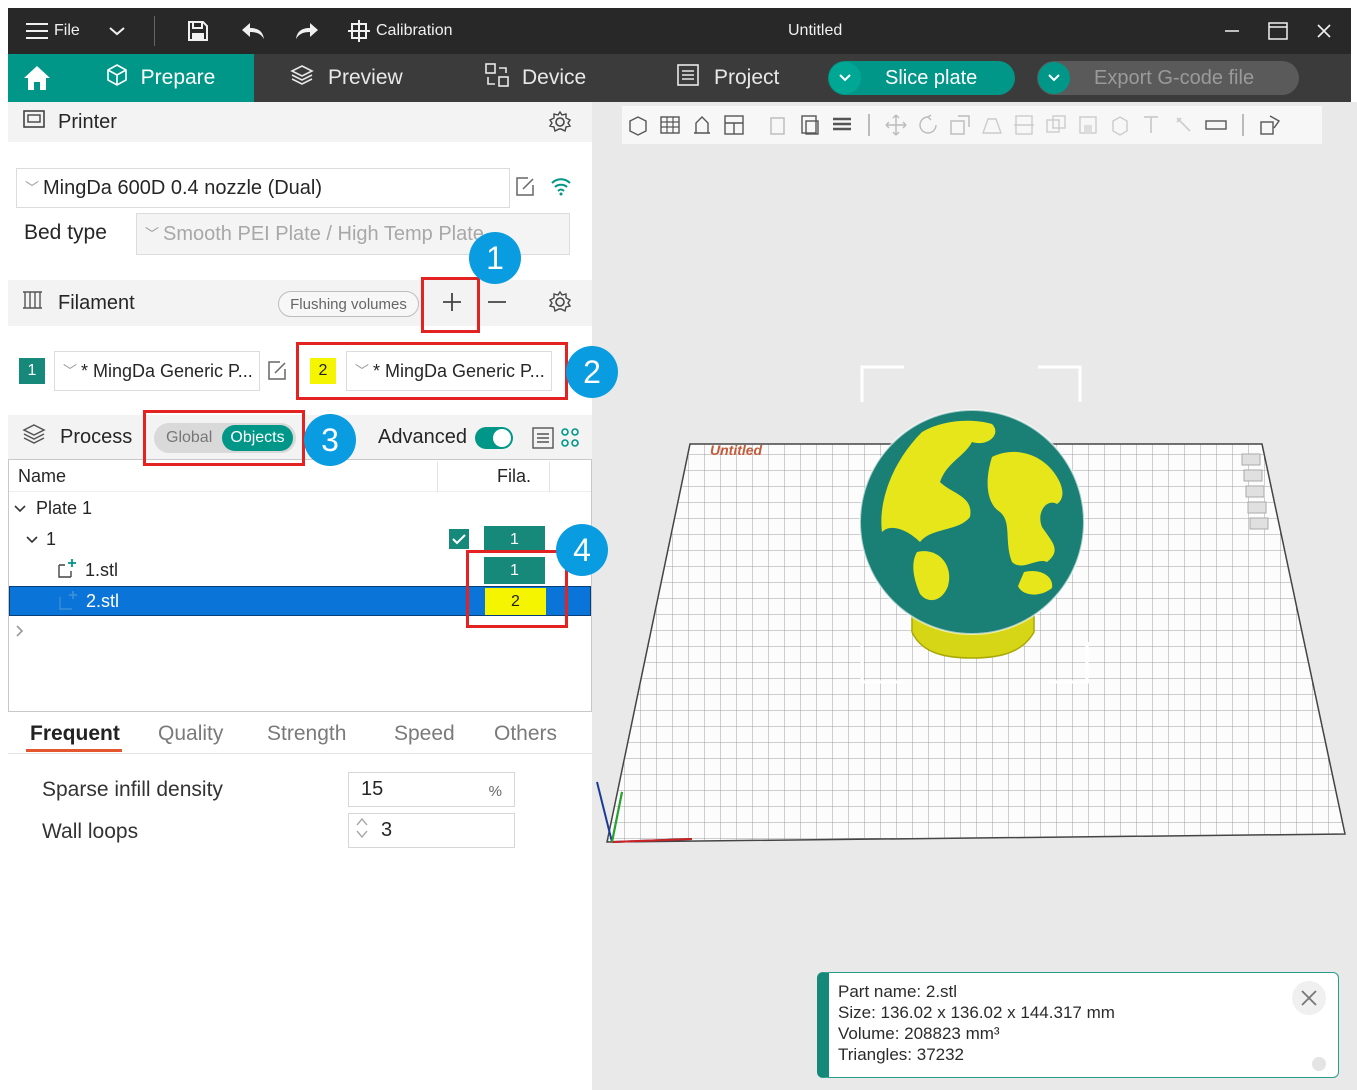 This screenshot has height=1090, width=1357. I want to click on tab-device: Device, so click(535, 78).